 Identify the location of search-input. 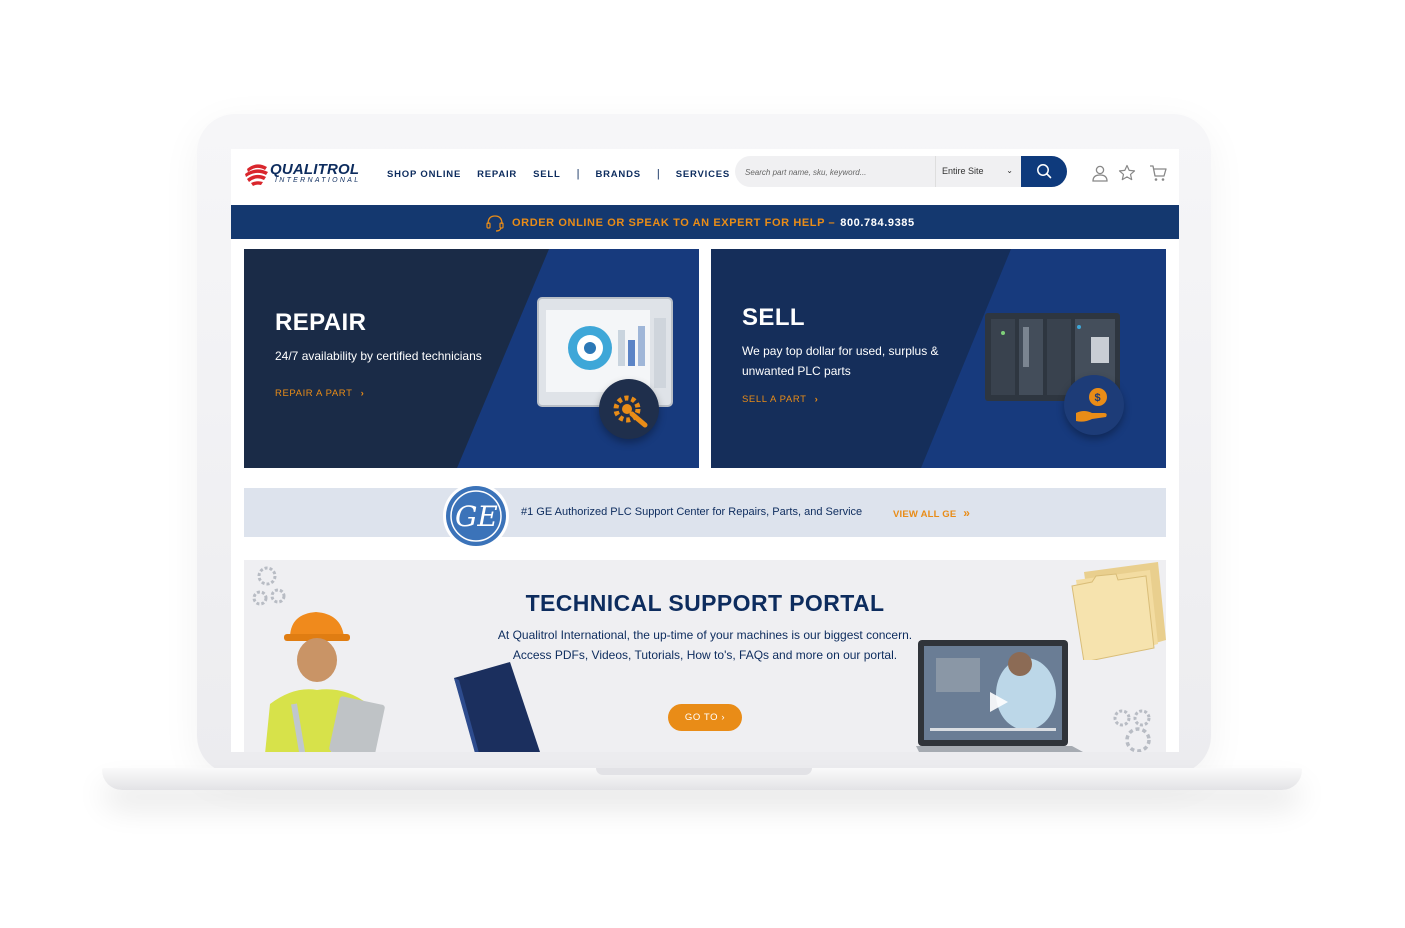
(838, 172).